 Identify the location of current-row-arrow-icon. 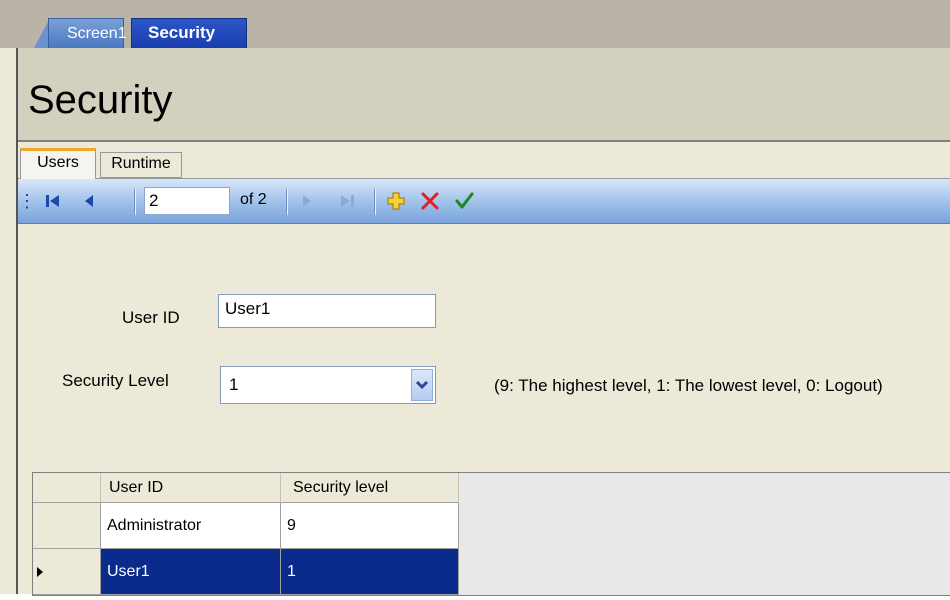
(40, 572).